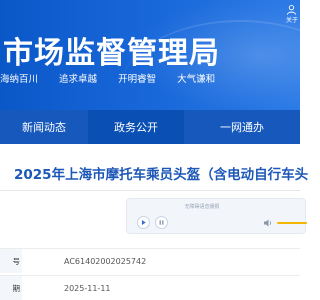  I want to click on play-icon, so click(143, 222).